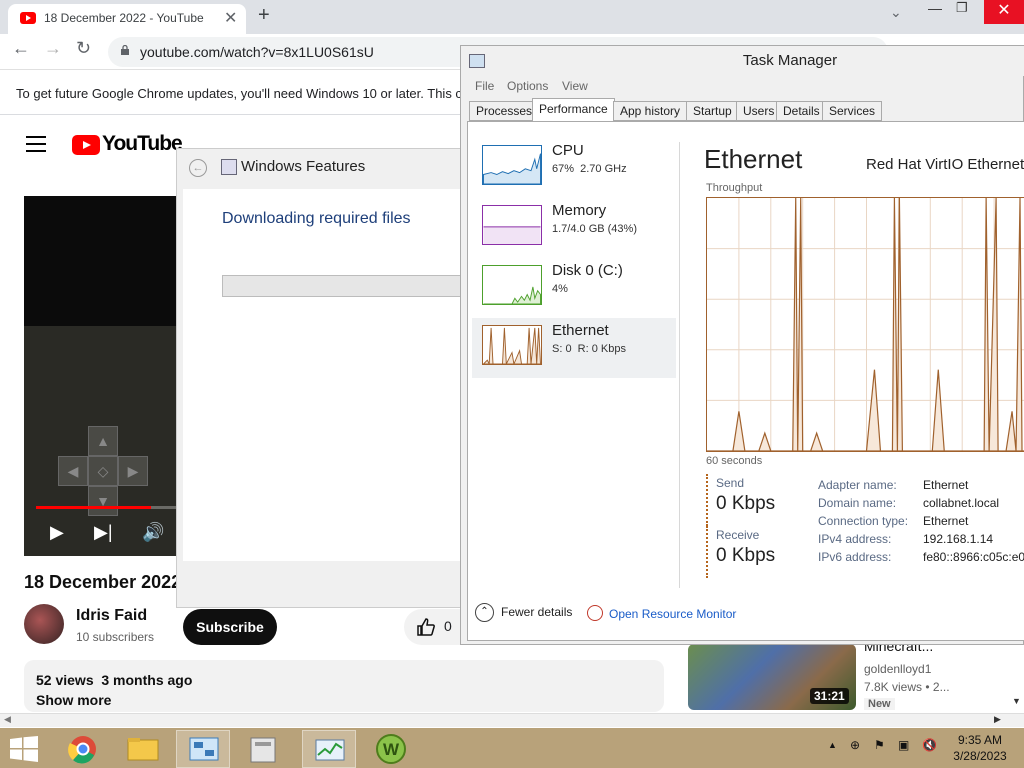  I want to click on views-line: 52 views 3 months ago, so click(114, 680).